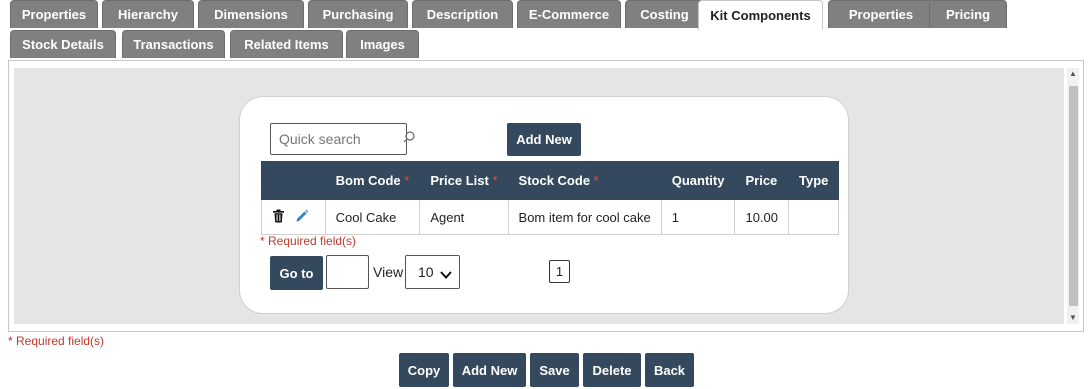 This screenshot has height=389, width=1088. Describe the element at coordinates (358, 14) in the screenshot. I see `tab-purchasing: Purchasing` at that location.